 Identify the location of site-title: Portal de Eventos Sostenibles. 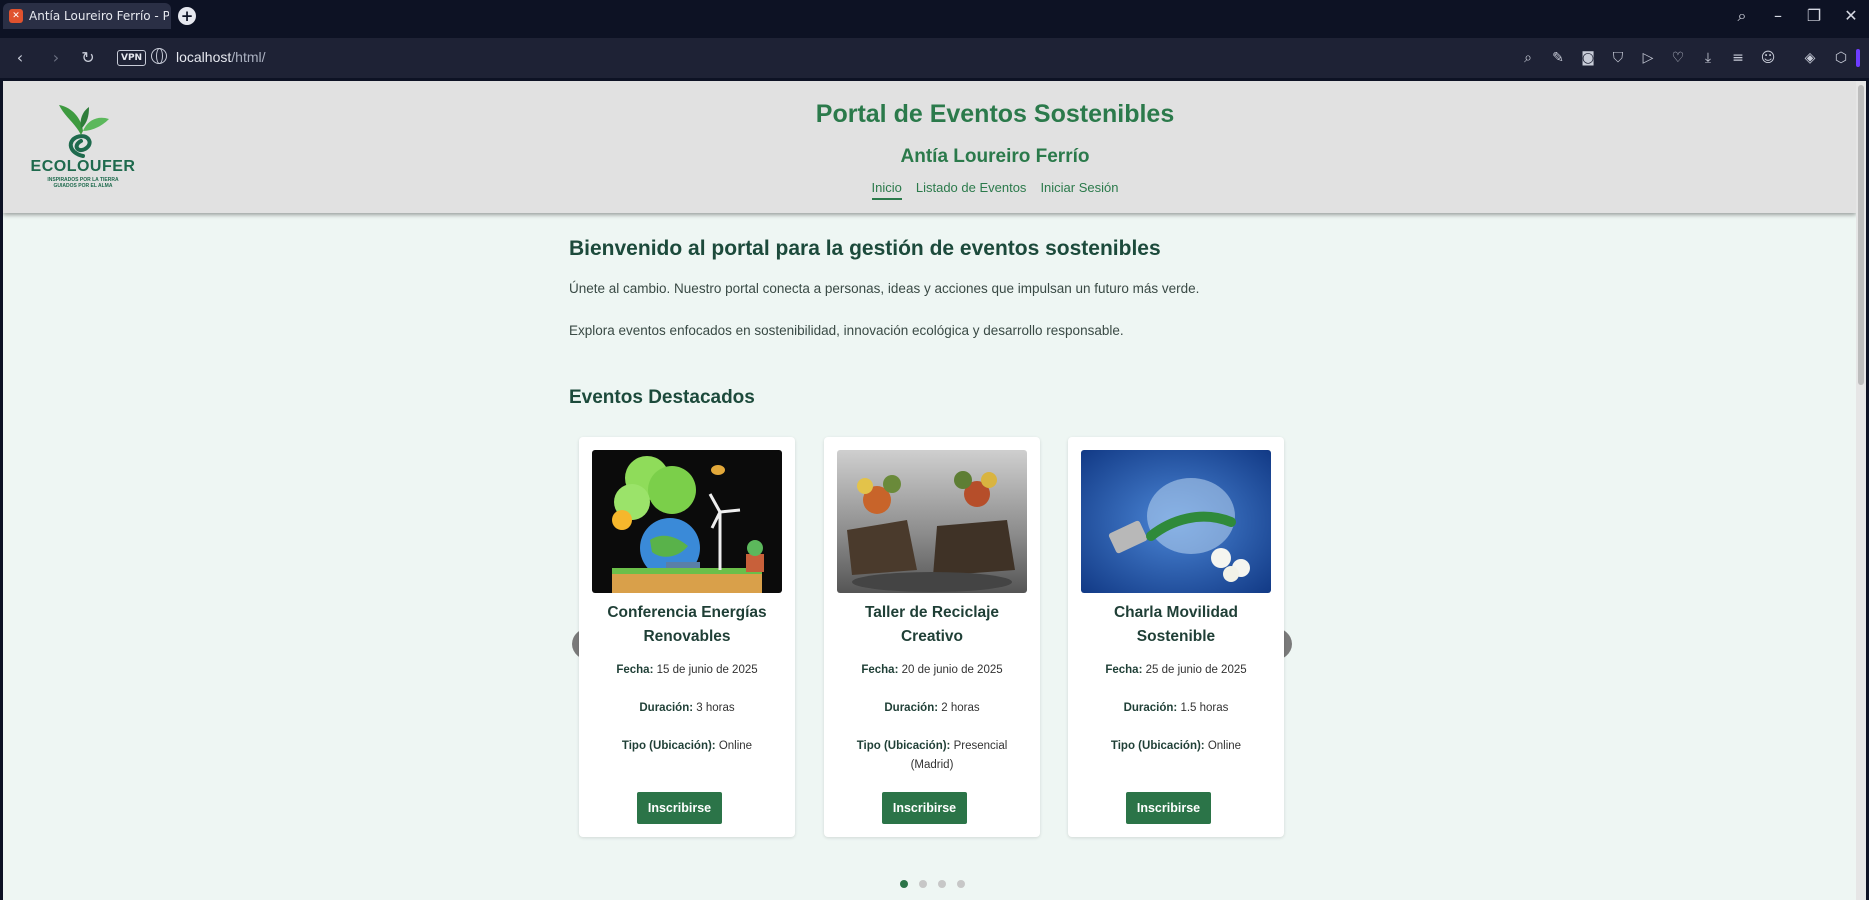
(995, 114).